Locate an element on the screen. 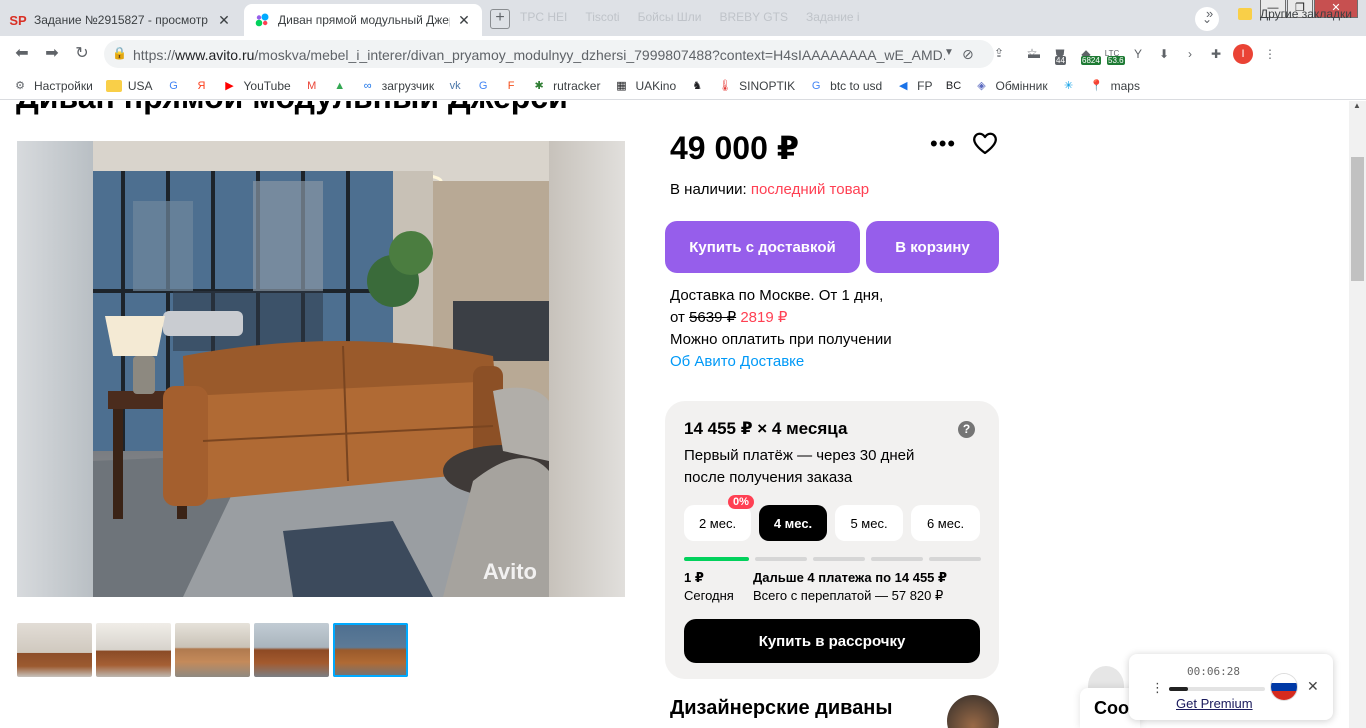  ghost-tab: Задание i is located at coordinates (833, 17).